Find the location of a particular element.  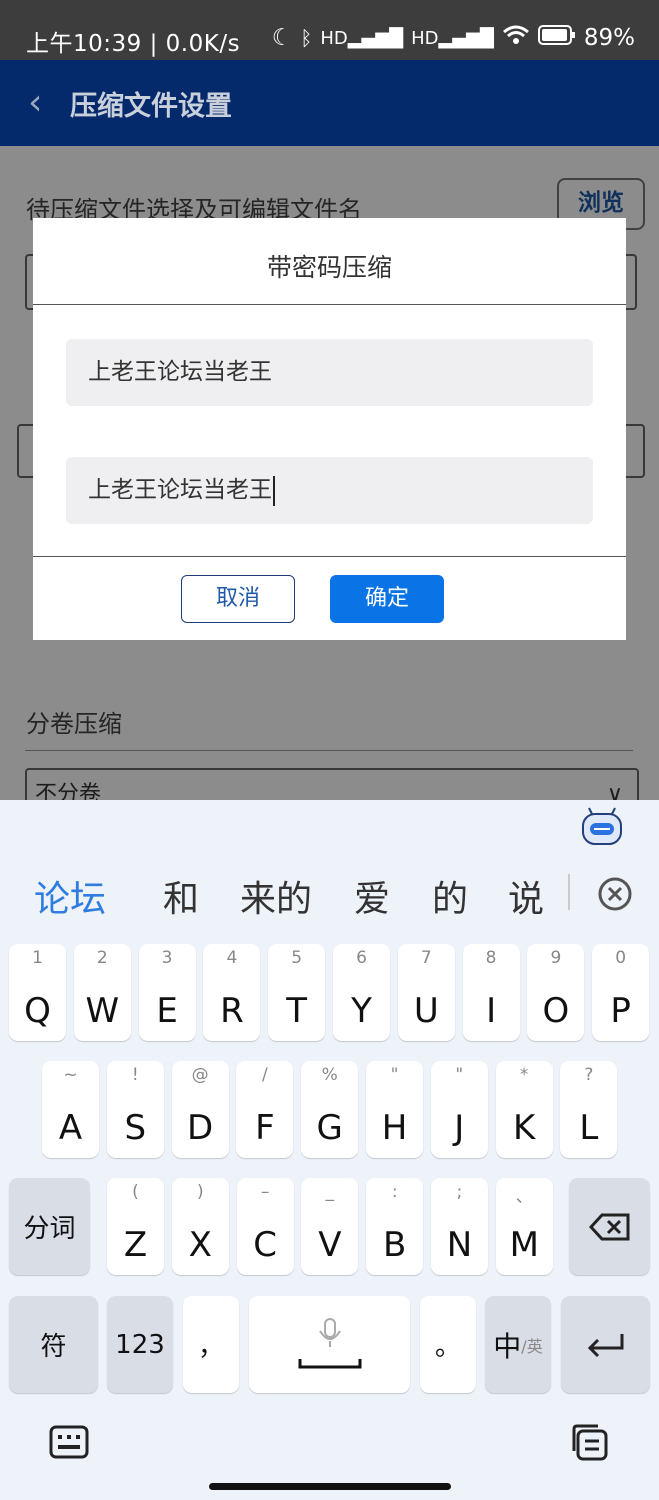

key-label: J is located at coordinates (459, 1128).